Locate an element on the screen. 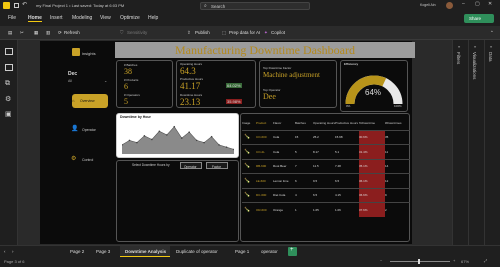 This screenshot has width=500, height=267. table-row: 🍾 DC-600 Diet Cola 4 6.5 4.15 36.6% 9 is located at coordinates (326, 195).